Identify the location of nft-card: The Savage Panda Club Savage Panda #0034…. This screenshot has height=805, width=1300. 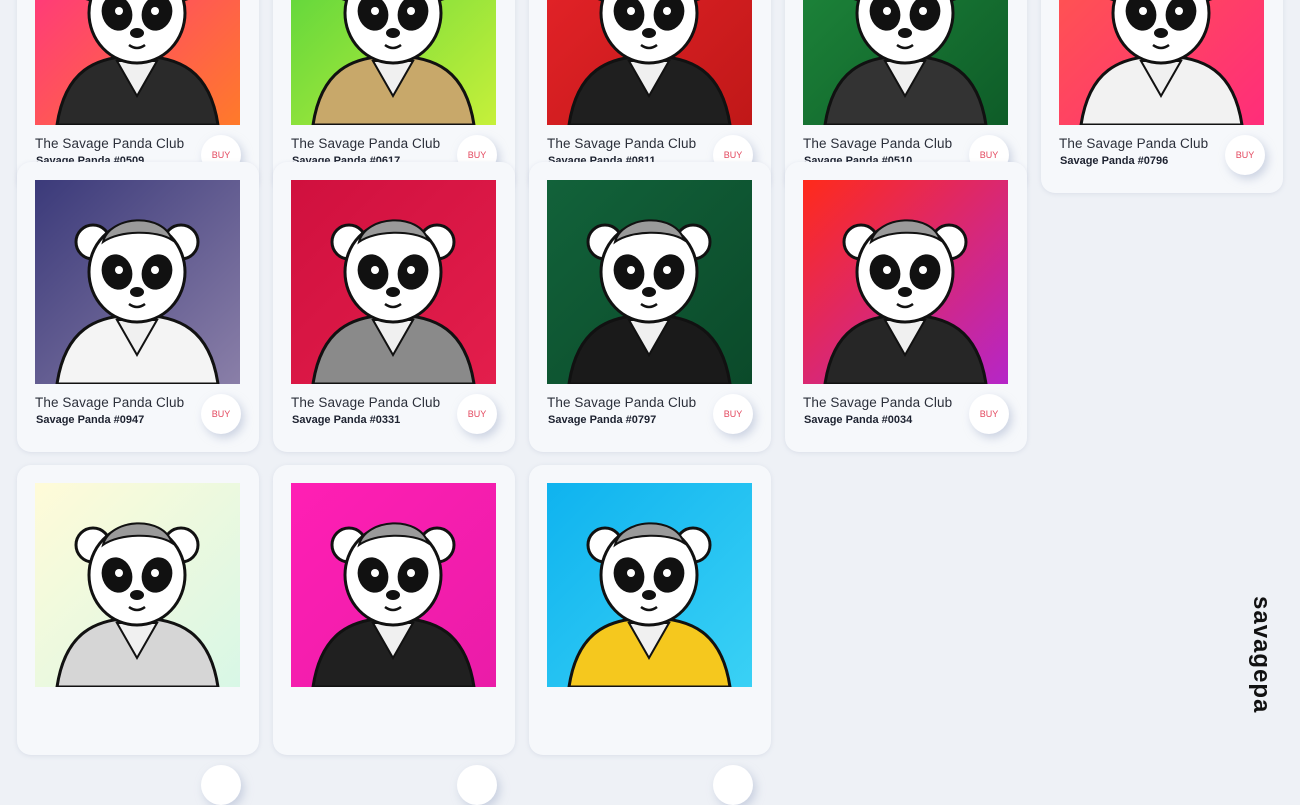
(906, 307).